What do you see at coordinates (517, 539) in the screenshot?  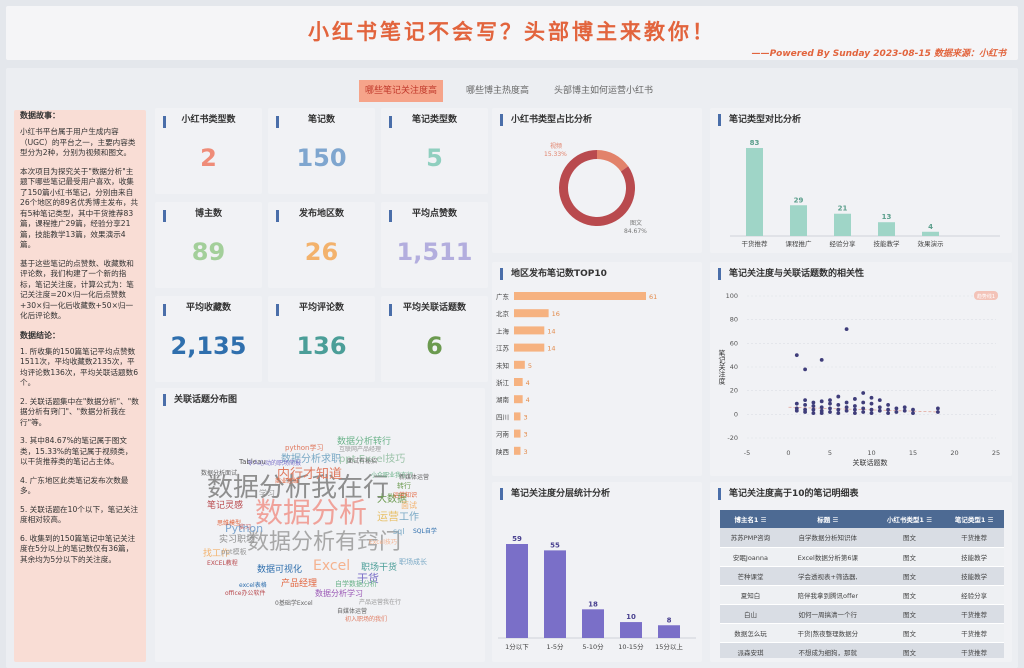 I see `bar-value-label: 59` at bounding box center [517, 539].